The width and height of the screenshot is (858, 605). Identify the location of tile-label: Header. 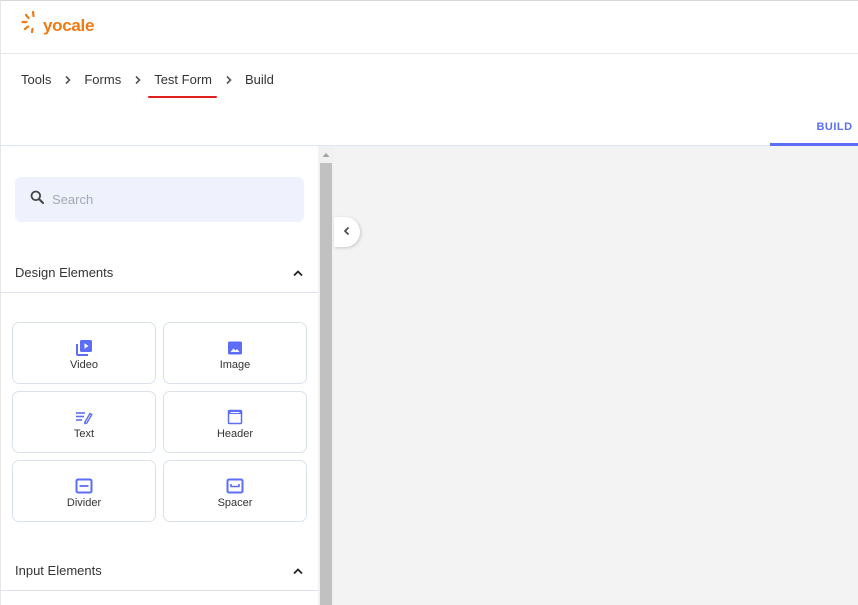
(235, 433).